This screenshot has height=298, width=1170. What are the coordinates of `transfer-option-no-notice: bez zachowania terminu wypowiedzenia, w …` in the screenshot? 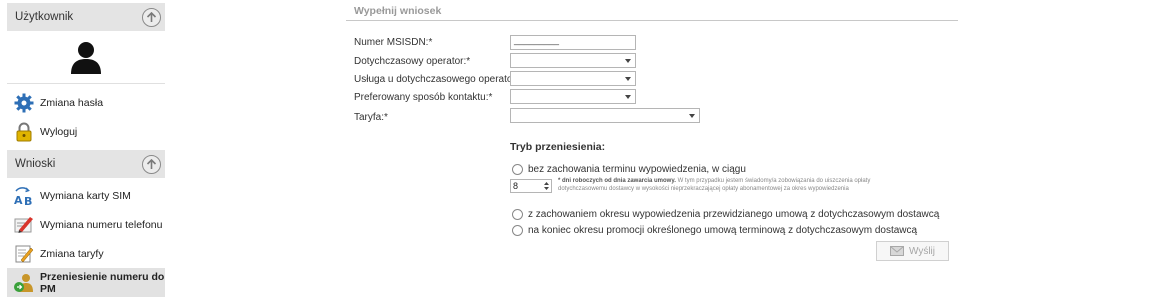 It's located at (629, 169).